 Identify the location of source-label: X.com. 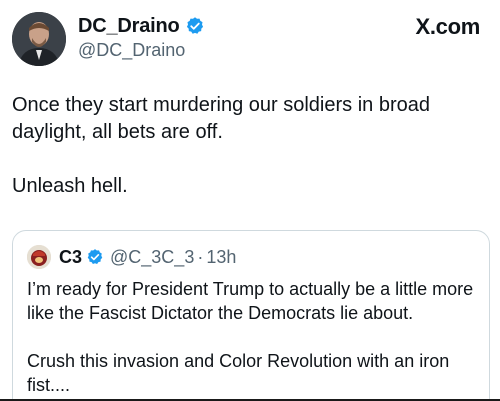
(447, 26).